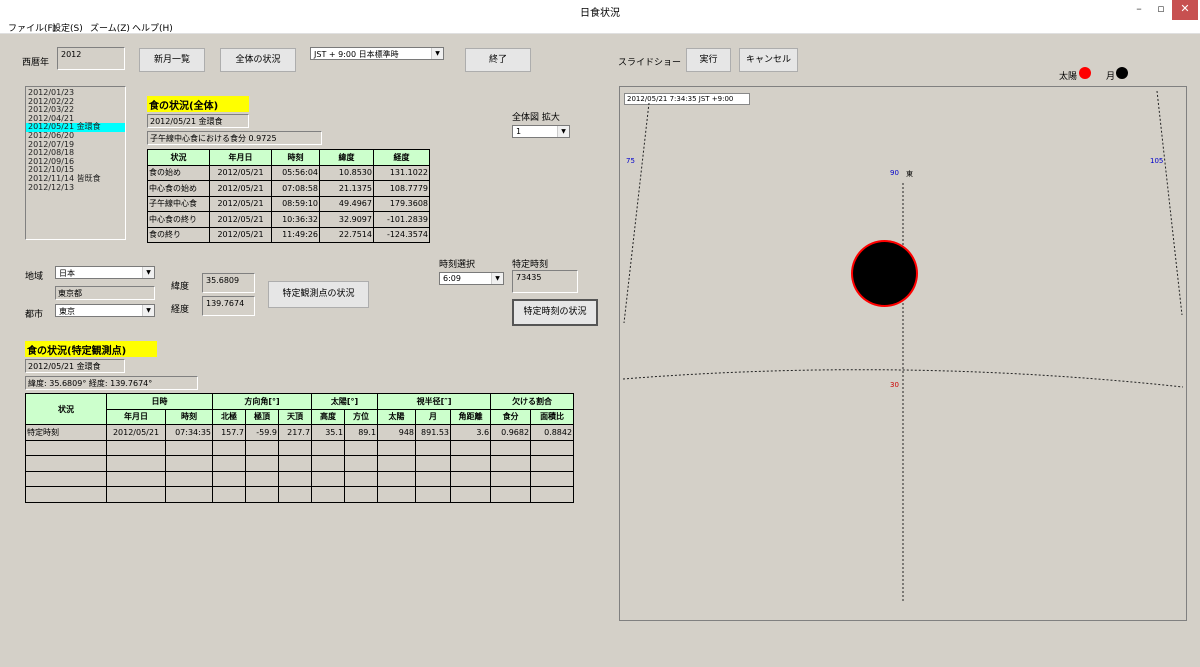 The width and height of the screenshot is (1200, 667). What do you see at coordinates (111, 383) in the screenshot?
I see `local-coordinates: 緯度: 35.6809° 経度: 139.7674°` at bounding box center [111, 383].